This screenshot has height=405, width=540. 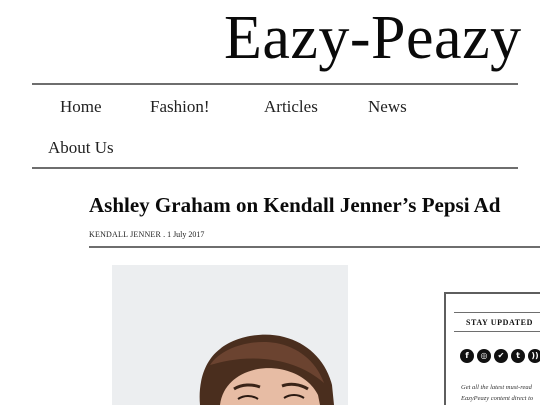 I want to click on nav-item-articles: Articles, so click(x=291, y=107).